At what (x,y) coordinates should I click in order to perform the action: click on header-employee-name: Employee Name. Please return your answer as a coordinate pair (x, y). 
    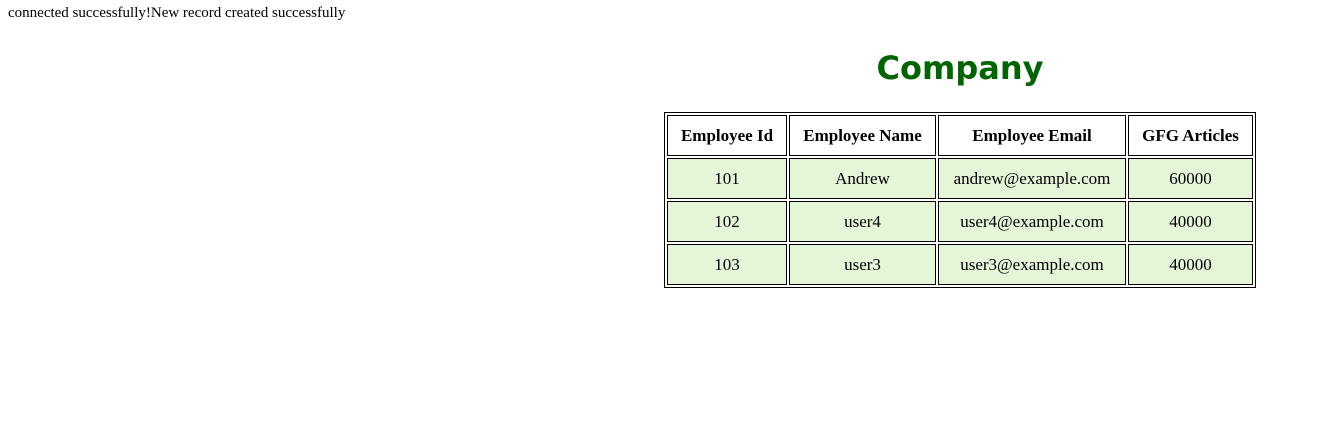
    Looking at the image, I should click on (862, 135).